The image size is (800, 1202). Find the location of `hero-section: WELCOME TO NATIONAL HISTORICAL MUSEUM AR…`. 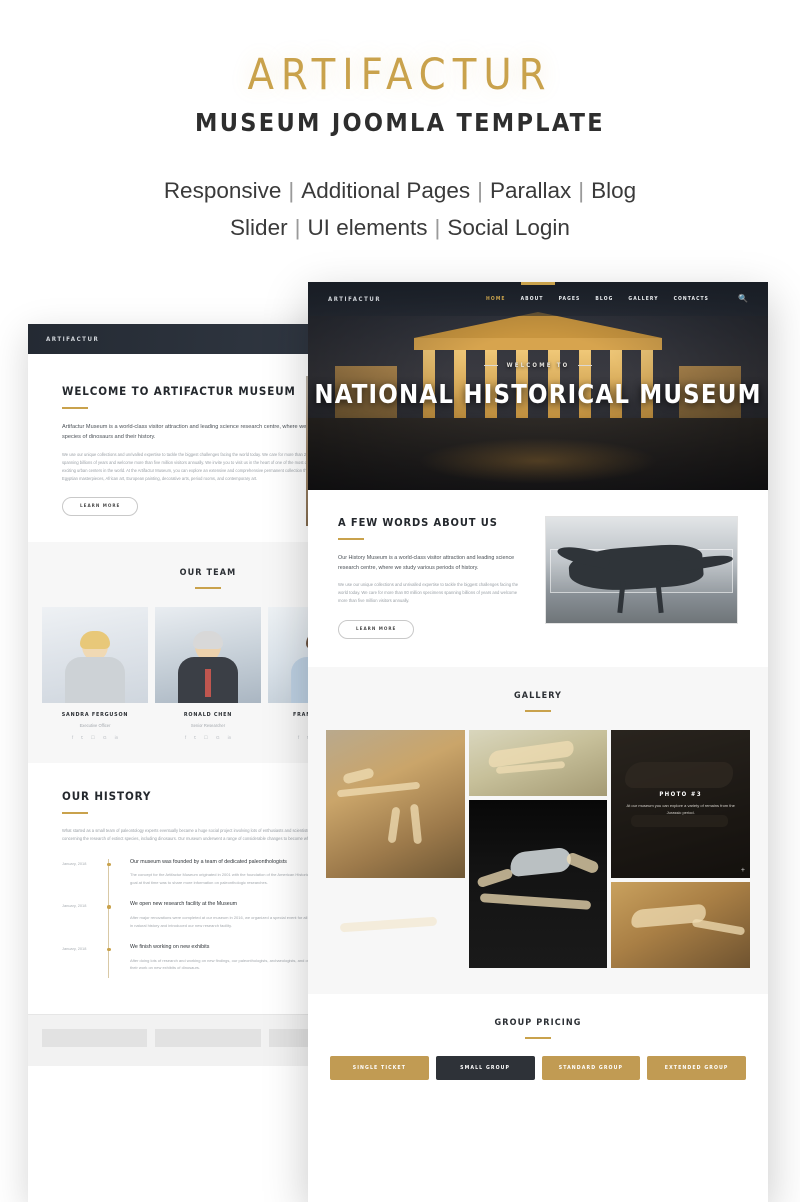

hero-section: WELCOME TO NATIONAL HISTORICAL MUSEUM AR… is located at coordinates (538, 386).